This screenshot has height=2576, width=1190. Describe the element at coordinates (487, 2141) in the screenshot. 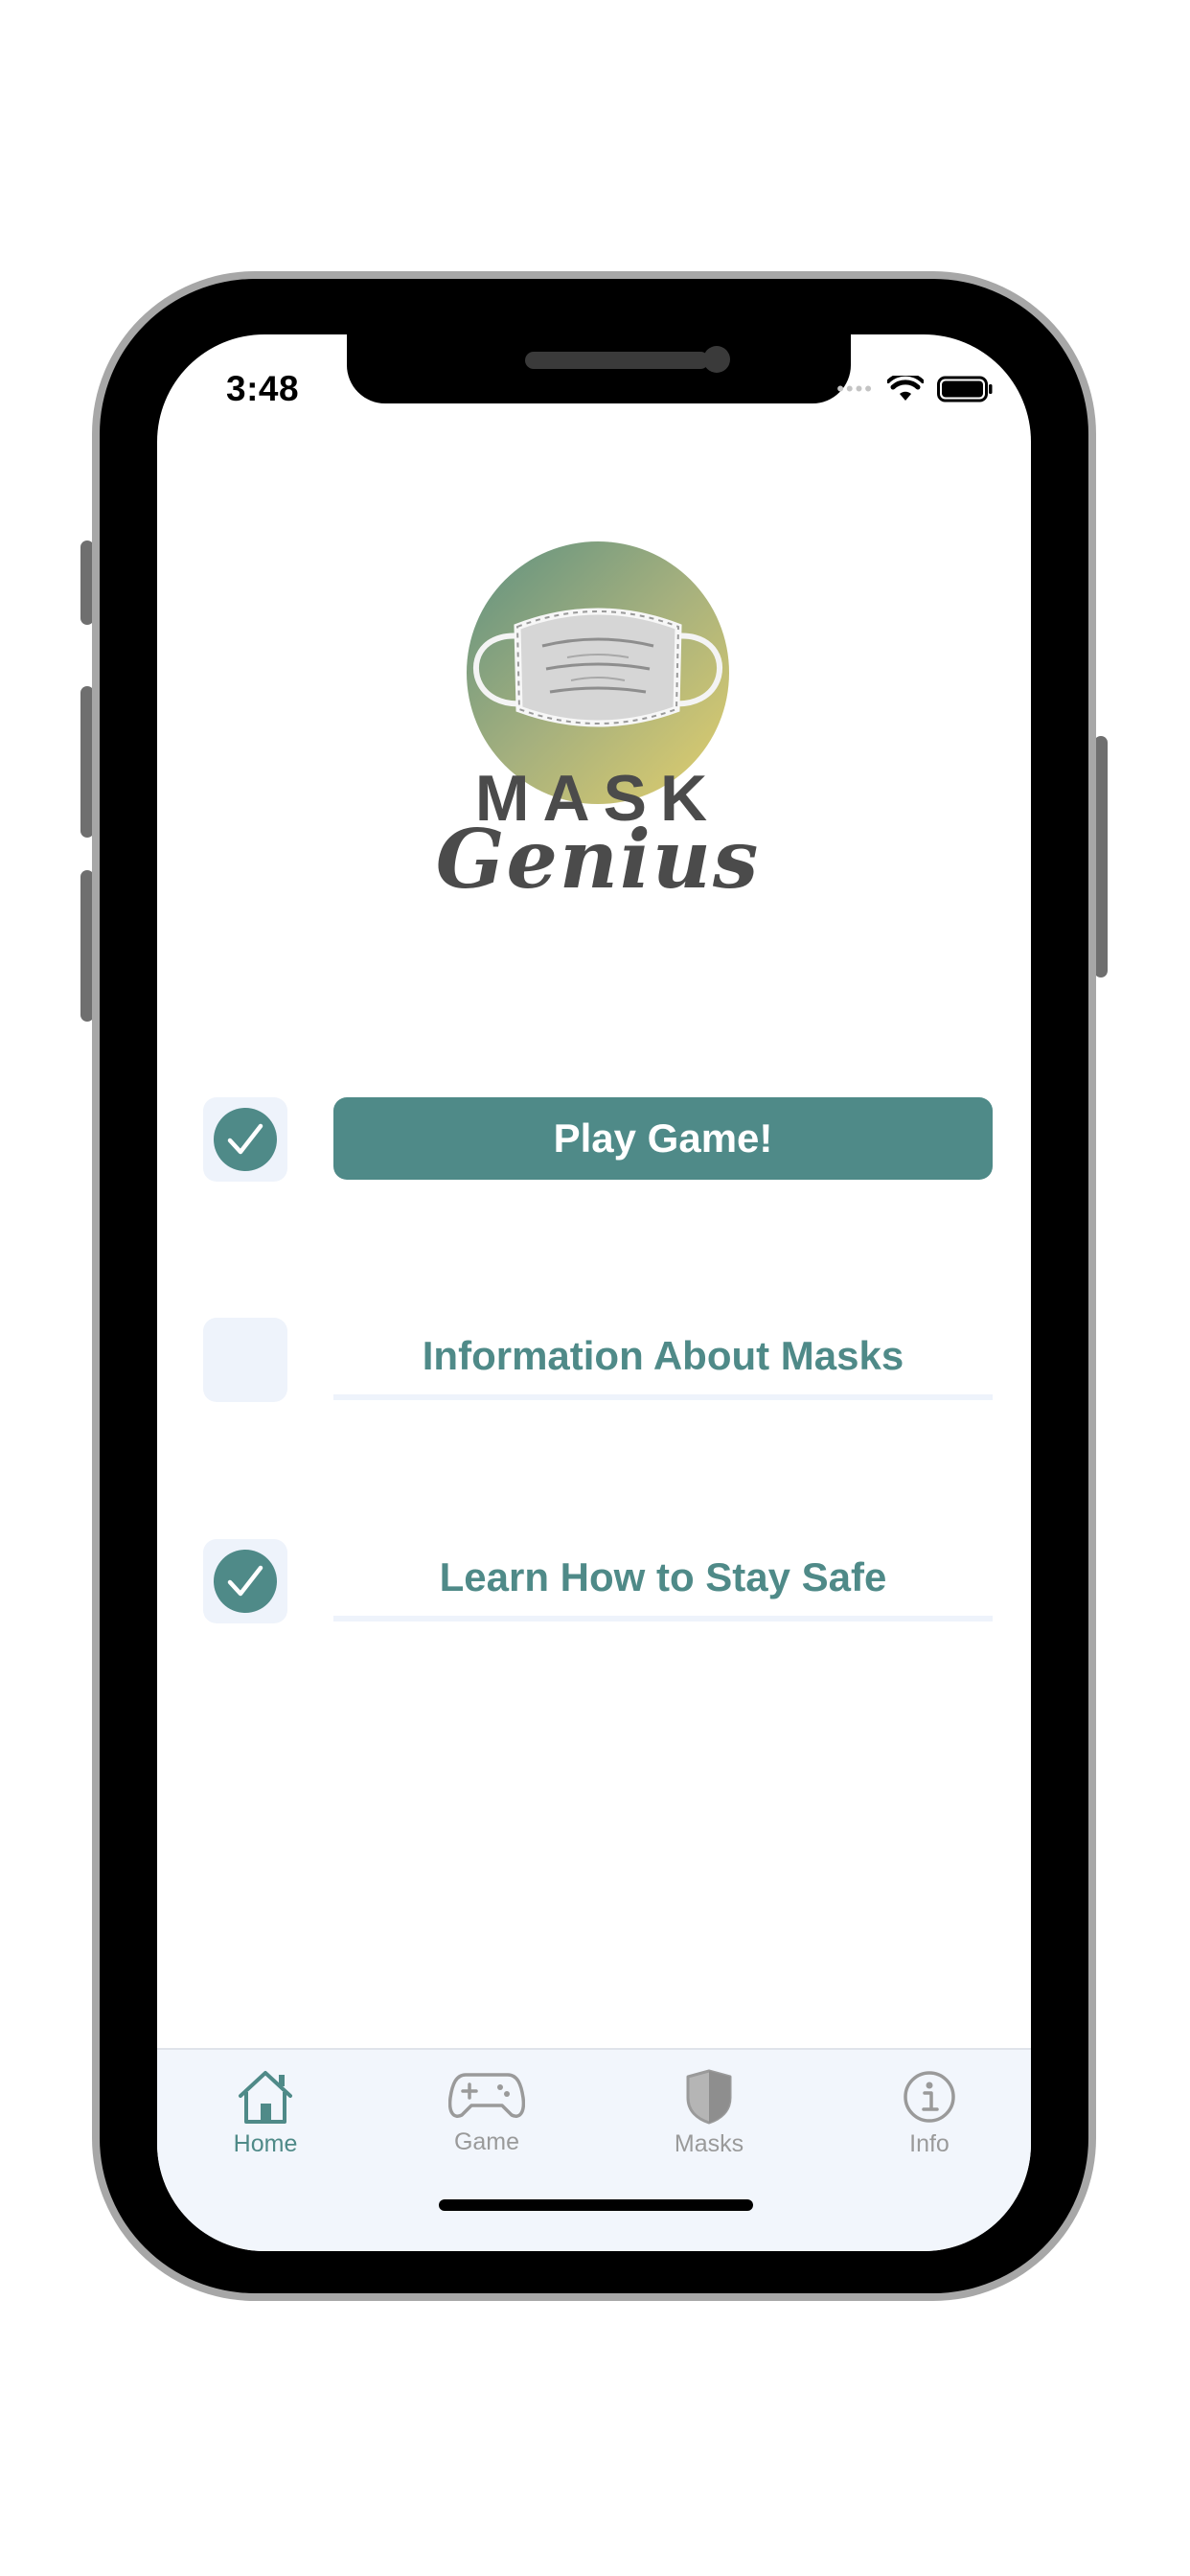

I see `tab-game-label: Game` at that location.